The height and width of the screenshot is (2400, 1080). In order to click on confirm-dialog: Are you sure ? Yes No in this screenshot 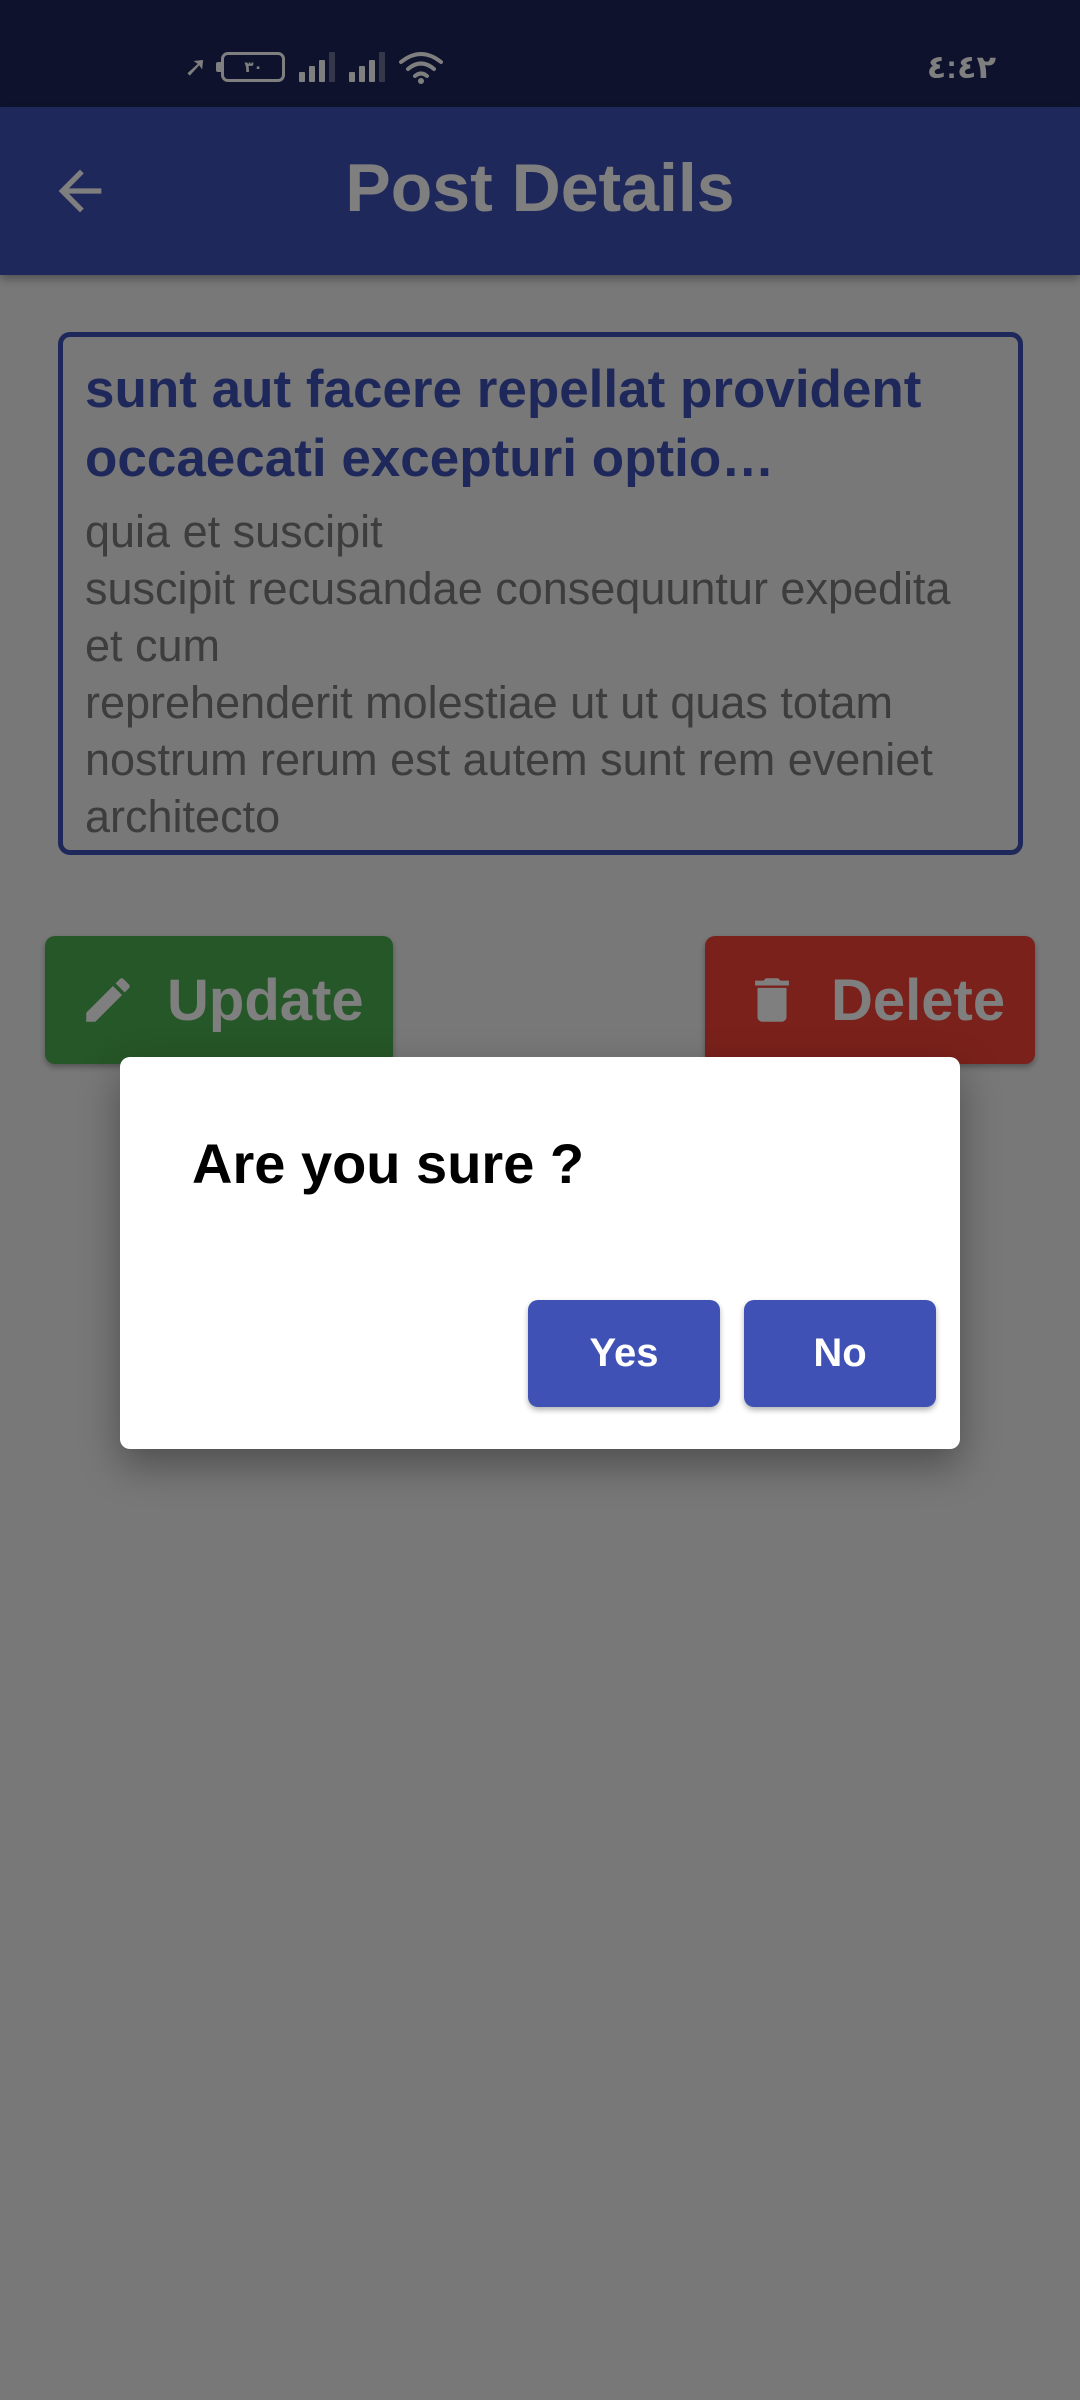, I will do `click(540, 1253)`.